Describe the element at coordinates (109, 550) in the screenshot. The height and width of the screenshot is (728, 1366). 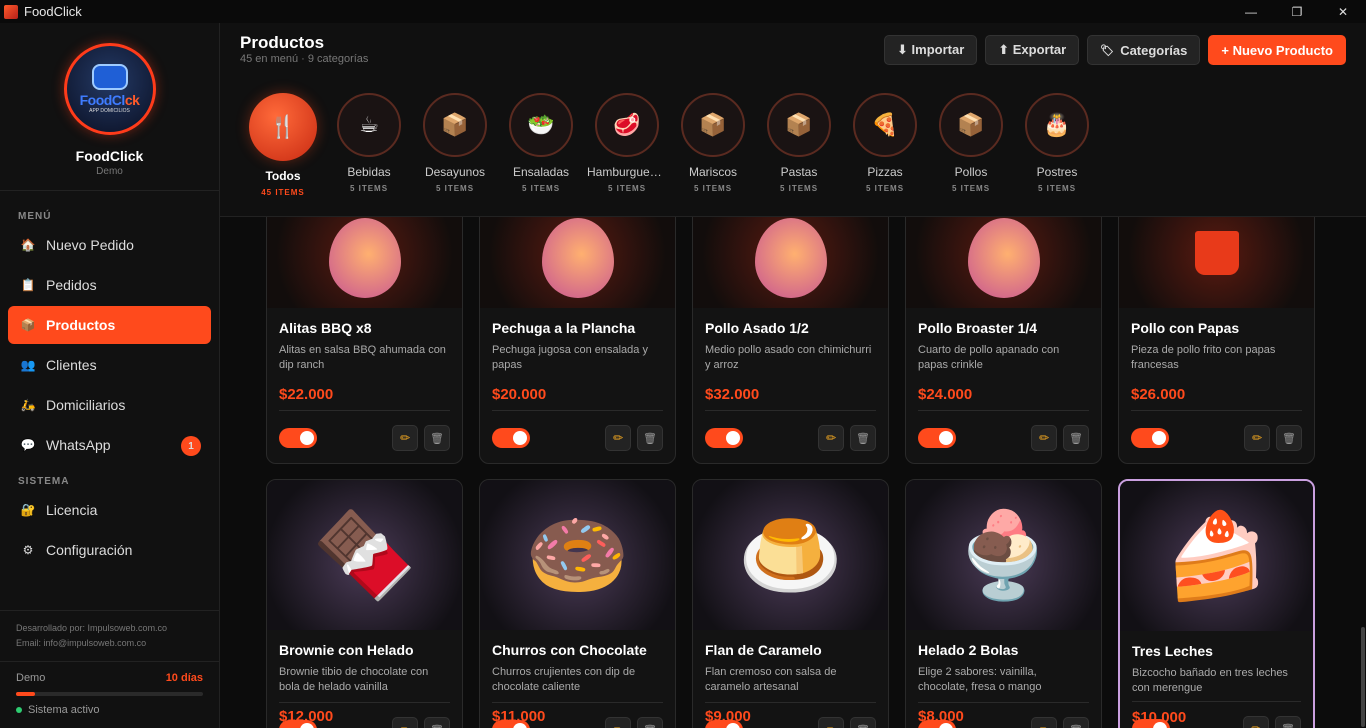
I see `sidebar-item-configuración: ⚙ Configuración` at that location.